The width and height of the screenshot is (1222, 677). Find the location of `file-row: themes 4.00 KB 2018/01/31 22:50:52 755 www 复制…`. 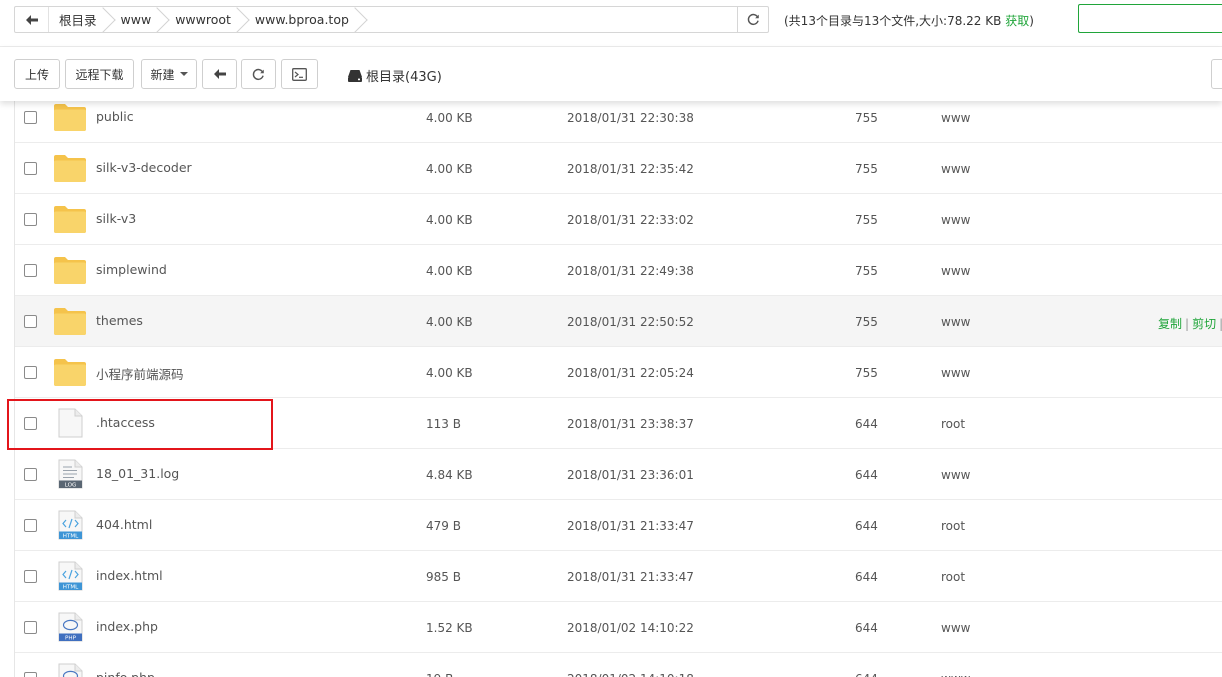

file-row: themes 4.00 KB 2018/01/31 22:50:52 755 www 复制… is located at coordinates (618, 321).